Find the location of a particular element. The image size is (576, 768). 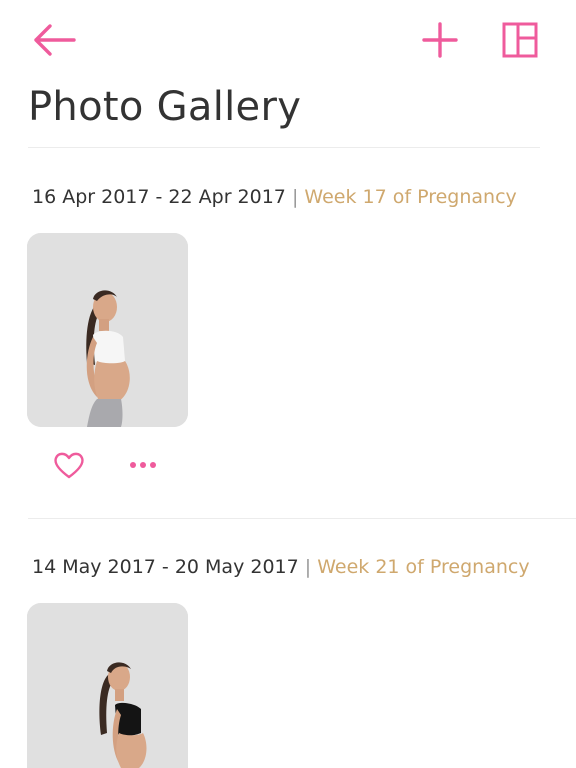

grid-layout-icon is located at coordinates (520, 40).